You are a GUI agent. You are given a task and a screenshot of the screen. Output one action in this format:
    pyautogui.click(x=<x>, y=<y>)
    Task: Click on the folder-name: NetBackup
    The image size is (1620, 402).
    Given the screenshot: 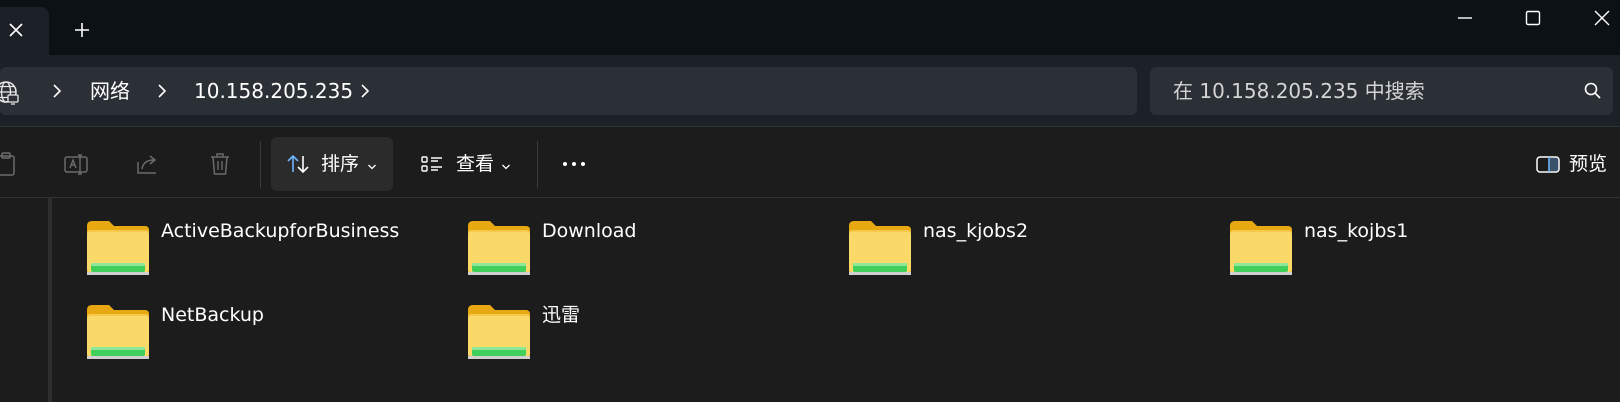 What is the action you would take?
    pyautogui.click(x=212, y=315)
    